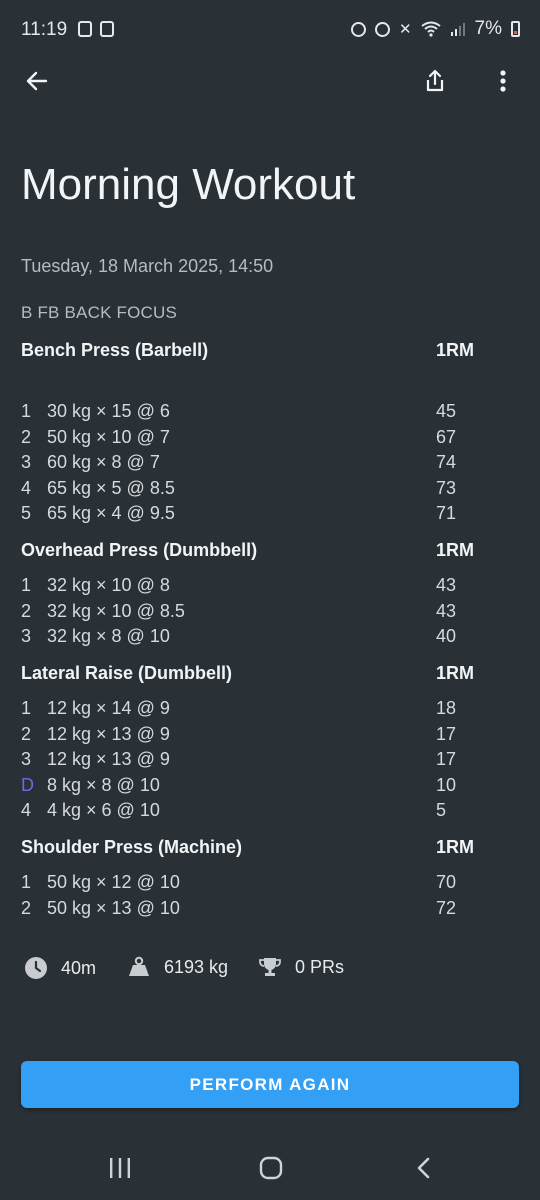 This screenshot has height=1200, width=540. Describe the element at coordinates (256, 440) in the screenshot. I see `set-row: 2 50 kg × 10 @ 7 67` at that location.